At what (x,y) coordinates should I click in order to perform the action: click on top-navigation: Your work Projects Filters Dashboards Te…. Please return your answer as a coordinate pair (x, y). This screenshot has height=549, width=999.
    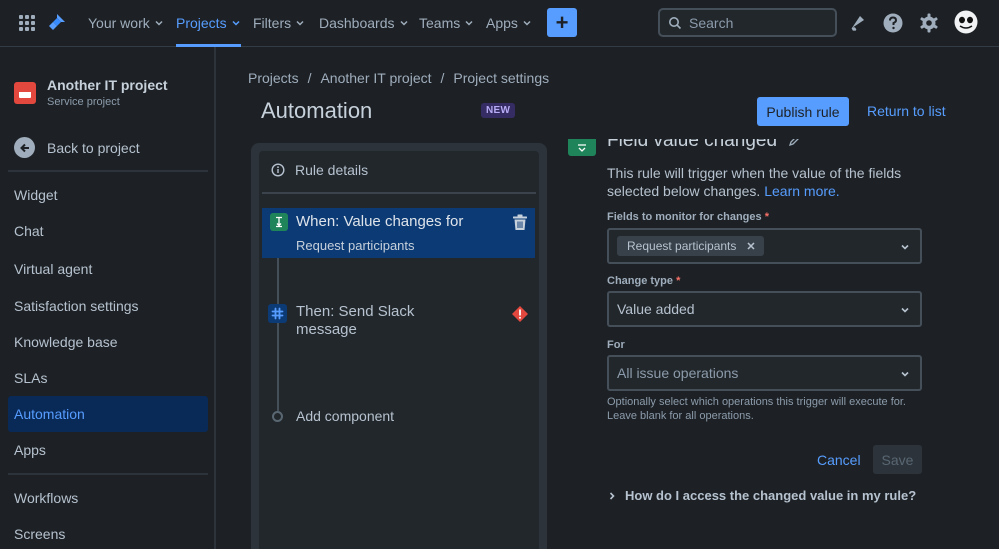
    Looking at the image, I should click on (499, 23).